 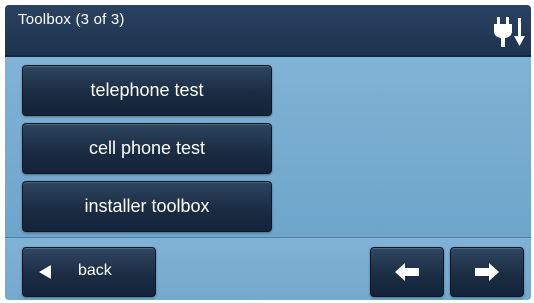 What do you see at coordinates (71, 19) in the screenshot?
I see `page-title: Toolbox (3 of 3)` at bounding box center [71, 19].